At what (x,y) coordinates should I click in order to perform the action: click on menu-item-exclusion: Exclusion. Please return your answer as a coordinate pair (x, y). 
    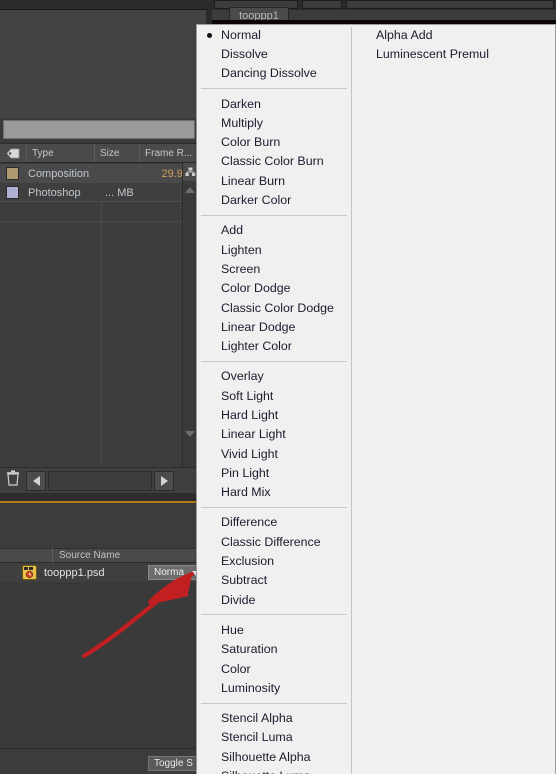
    Looking at the image, I should click on (274, 560).